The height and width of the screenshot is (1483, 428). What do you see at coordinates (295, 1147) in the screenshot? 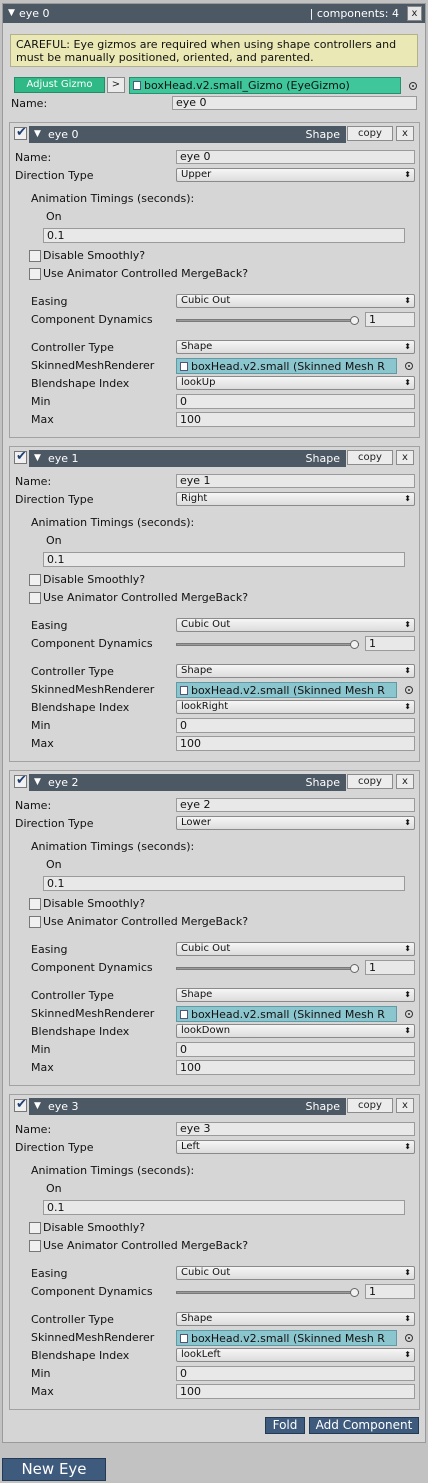
I see `direction-type-dropdown: Left ⬍` at bounding box center [295, 1147].